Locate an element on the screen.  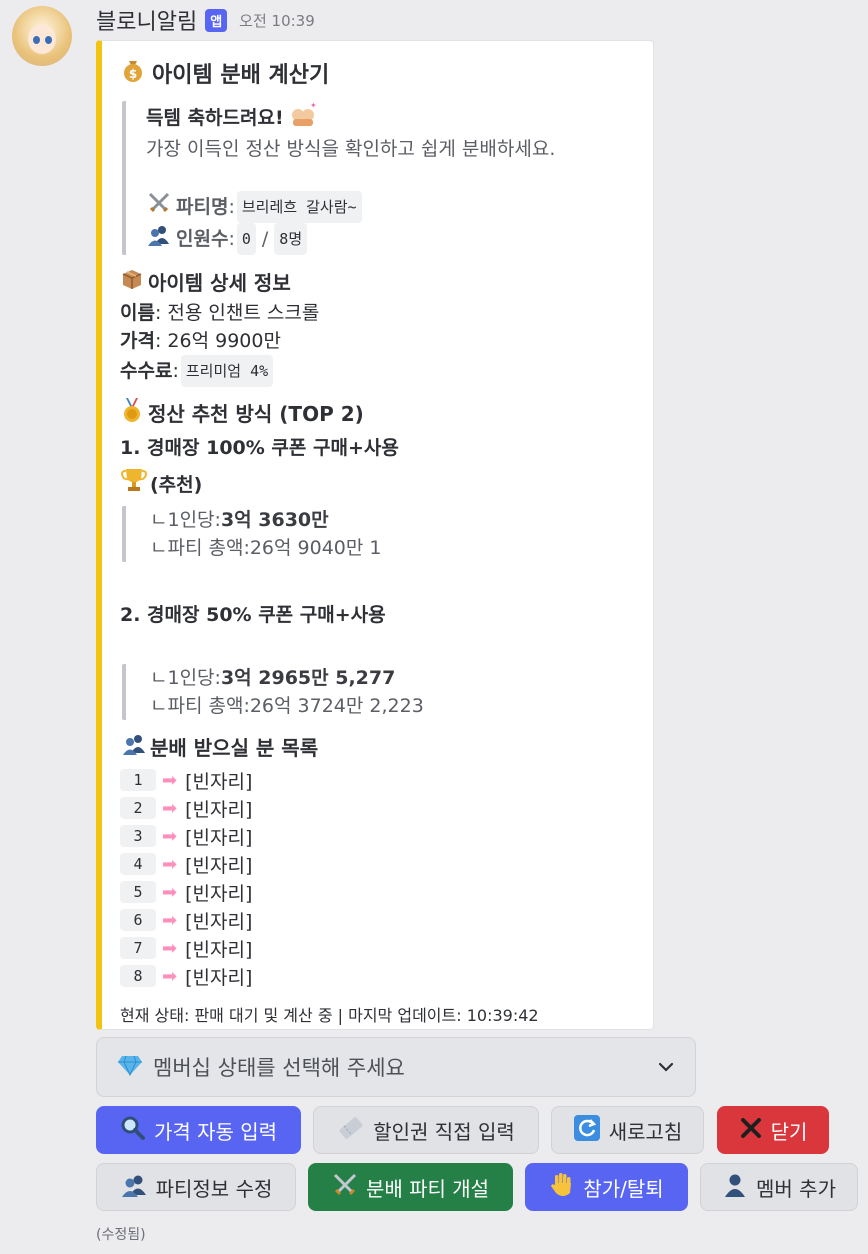
membership-select-placeholder: 멤버십 상태를 선택해 주세요 is located at coordinates (279, 1068).